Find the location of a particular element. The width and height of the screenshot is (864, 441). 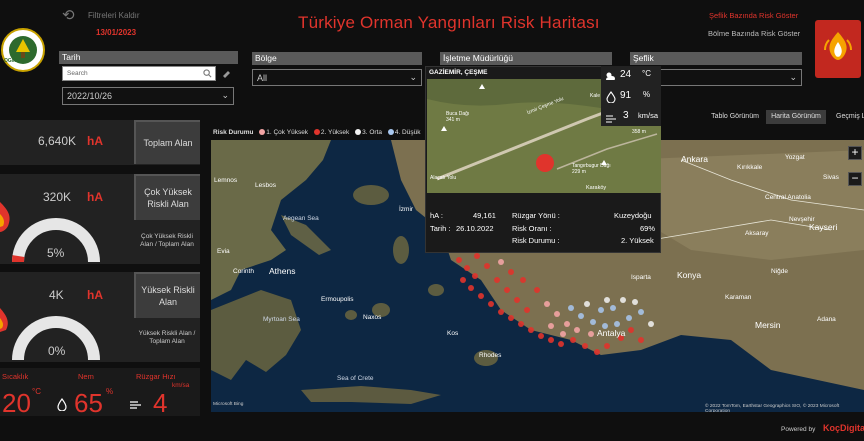

high-risk-percent: 0% is located at coordinates (57, 351).